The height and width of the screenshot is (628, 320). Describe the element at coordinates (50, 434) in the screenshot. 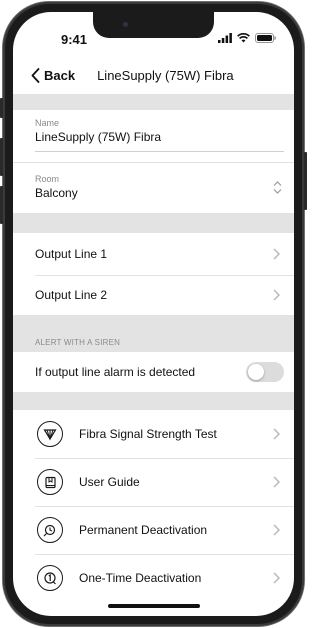

I see `signal-test-icon` at that location.